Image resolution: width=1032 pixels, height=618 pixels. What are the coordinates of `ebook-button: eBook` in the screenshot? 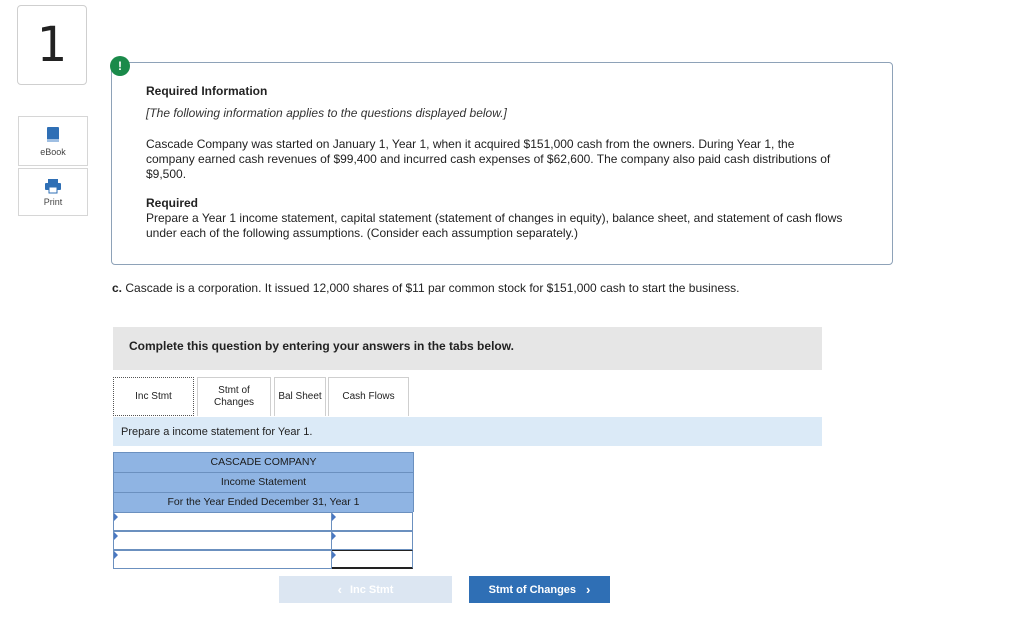 It's located at (53, 141).